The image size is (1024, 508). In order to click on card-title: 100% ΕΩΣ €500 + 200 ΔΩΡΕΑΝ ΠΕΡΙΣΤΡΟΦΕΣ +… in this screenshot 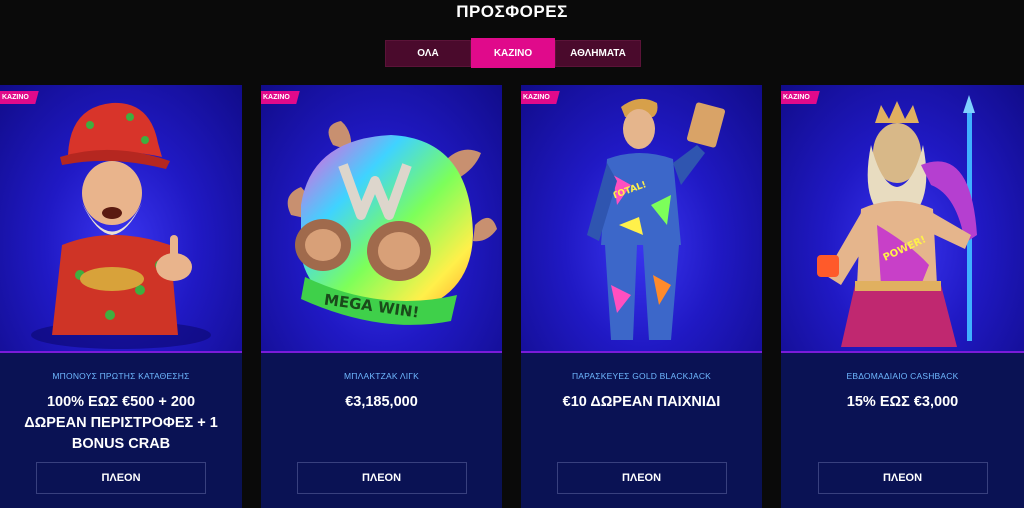, I will do `click(121, 423)`.